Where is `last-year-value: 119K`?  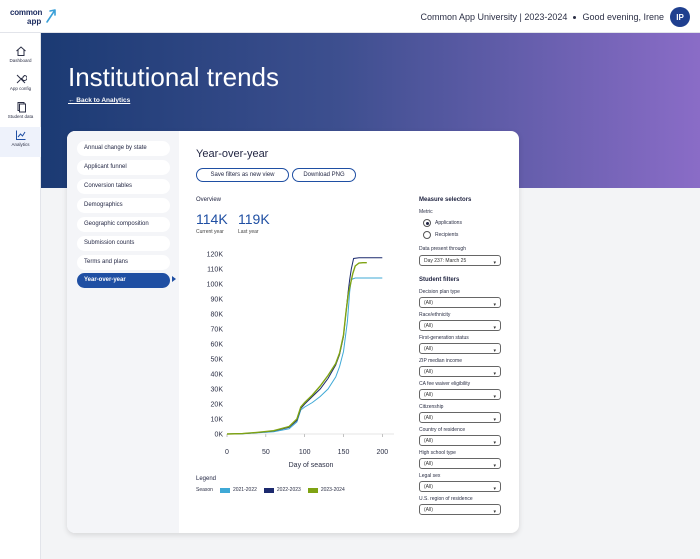 last-year-value: 119K is located at coordinates (254, 219).